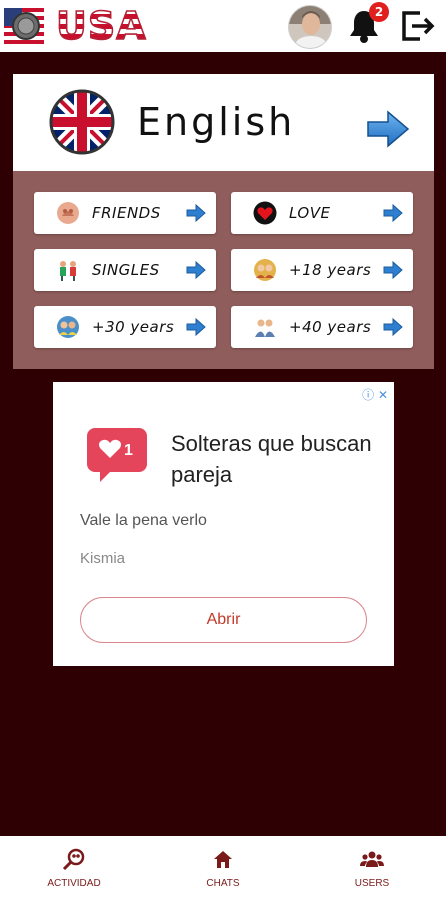  I want to click on users-icon, so click(372, 859).